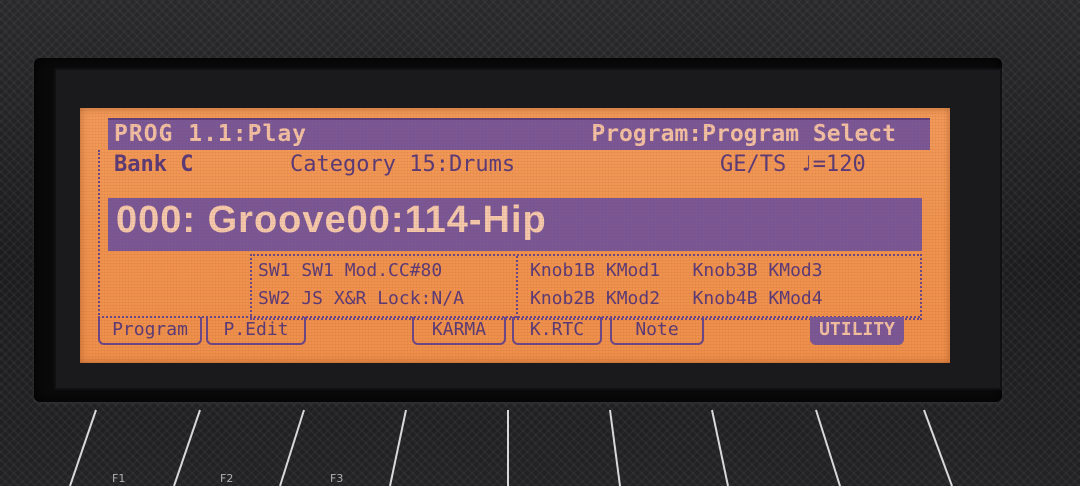 The height and width of the screenshot is (486, 1080). What do you see at coordinates (938, 447) in the screenshot?
I see `utility-guide-line` at bounding box center [938, 447].